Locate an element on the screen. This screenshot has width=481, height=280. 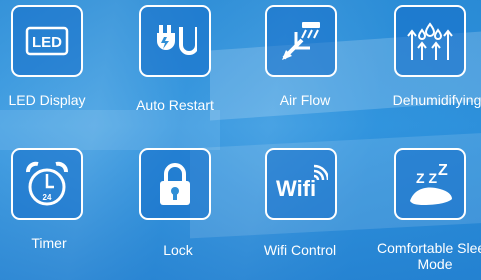
feature-dehumidifying is located at coordinates (430, 41).